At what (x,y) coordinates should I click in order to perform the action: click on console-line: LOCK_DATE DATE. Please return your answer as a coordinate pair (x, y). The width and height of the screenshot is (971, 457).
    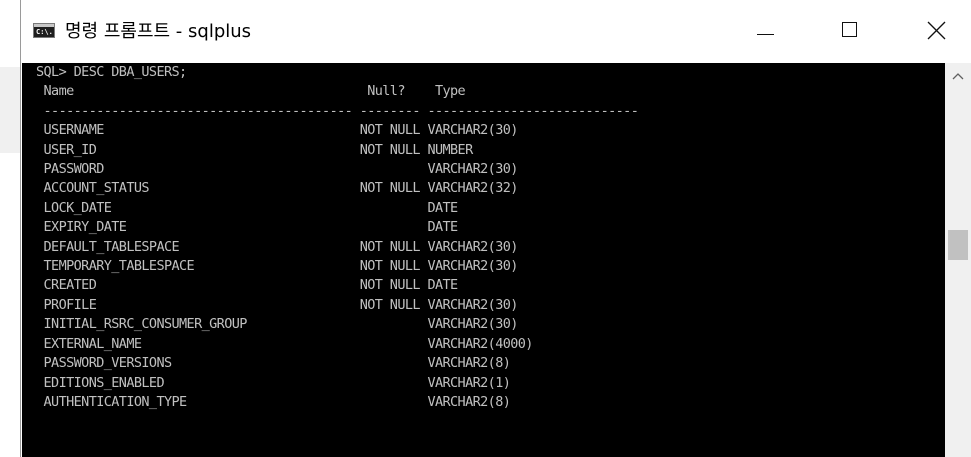
    Looking at the image, I should click on (247, 207).